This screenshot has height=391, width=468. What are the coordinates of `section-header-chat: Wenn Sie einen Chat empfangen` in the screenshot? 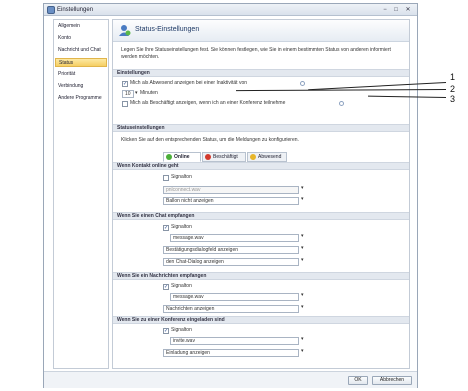 It's located at (261, 216).